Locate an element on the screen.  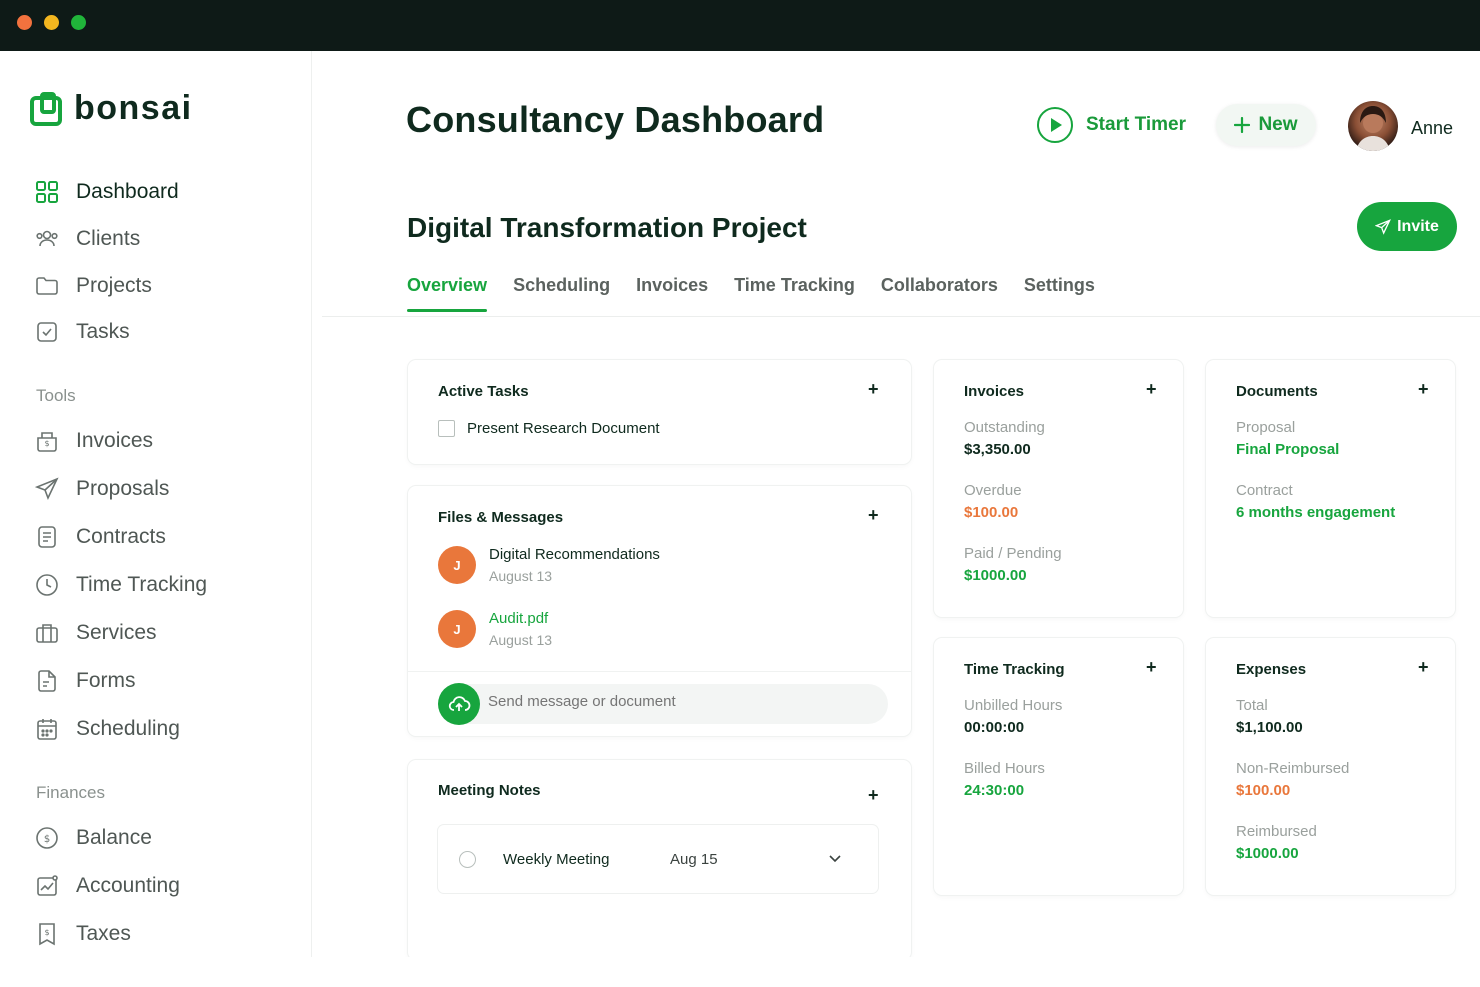
proposal-label: Proposal is located at coordinates (1266, 427).